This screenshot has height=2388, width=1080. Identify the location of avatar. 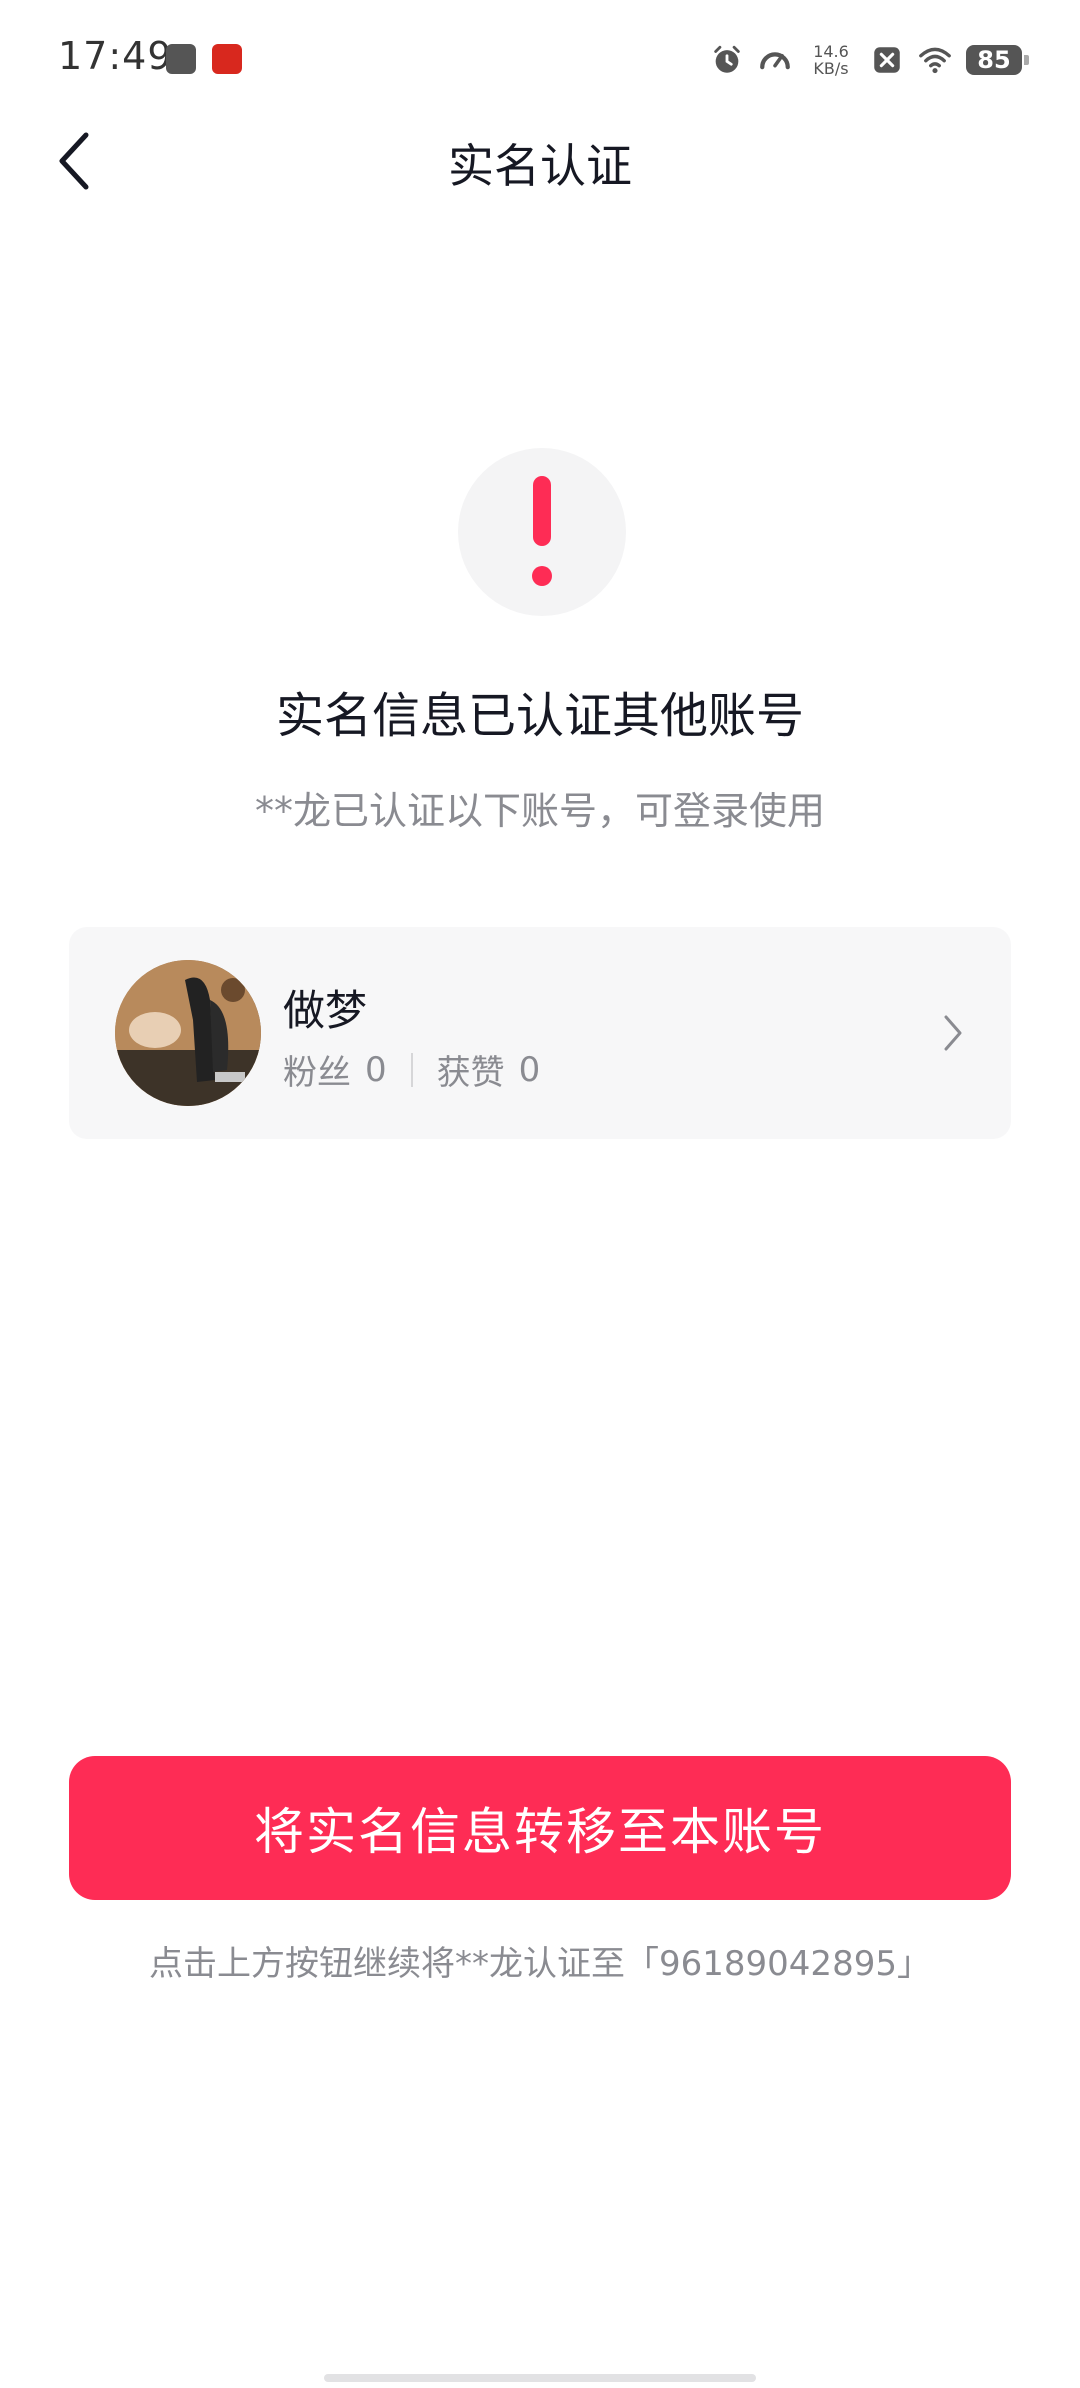
(188, 1033).